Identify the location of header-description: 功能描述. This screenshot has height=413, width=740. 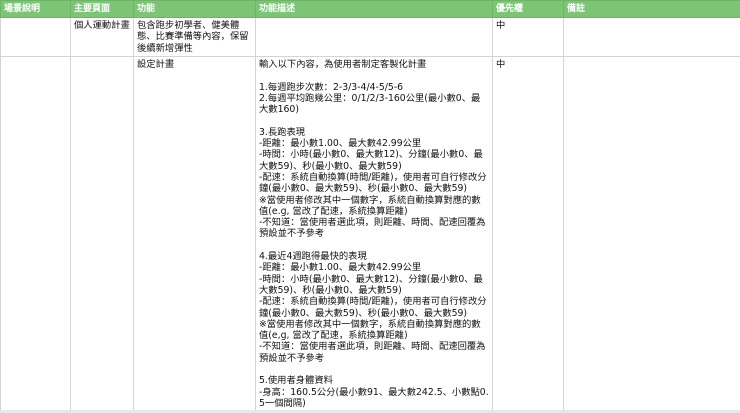
(374, 9).